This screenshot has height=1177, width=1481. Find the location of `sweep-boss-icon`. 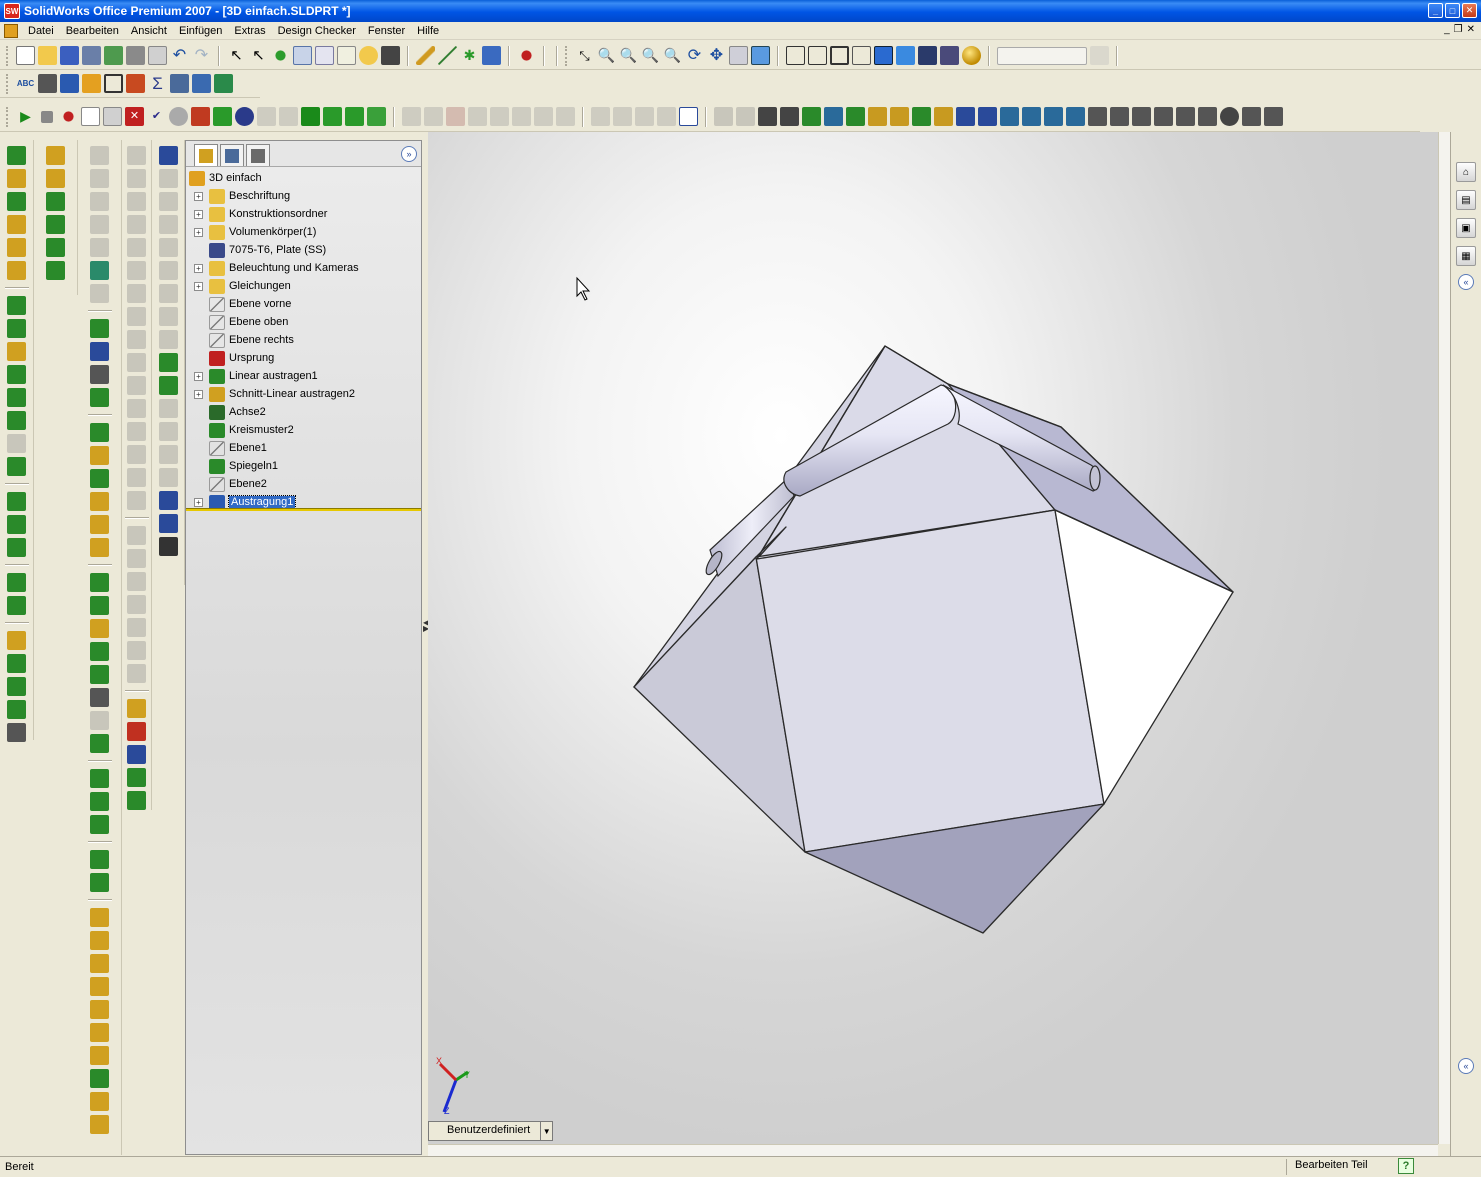

sweep-boss-icon is located at coordinates (16, 201).